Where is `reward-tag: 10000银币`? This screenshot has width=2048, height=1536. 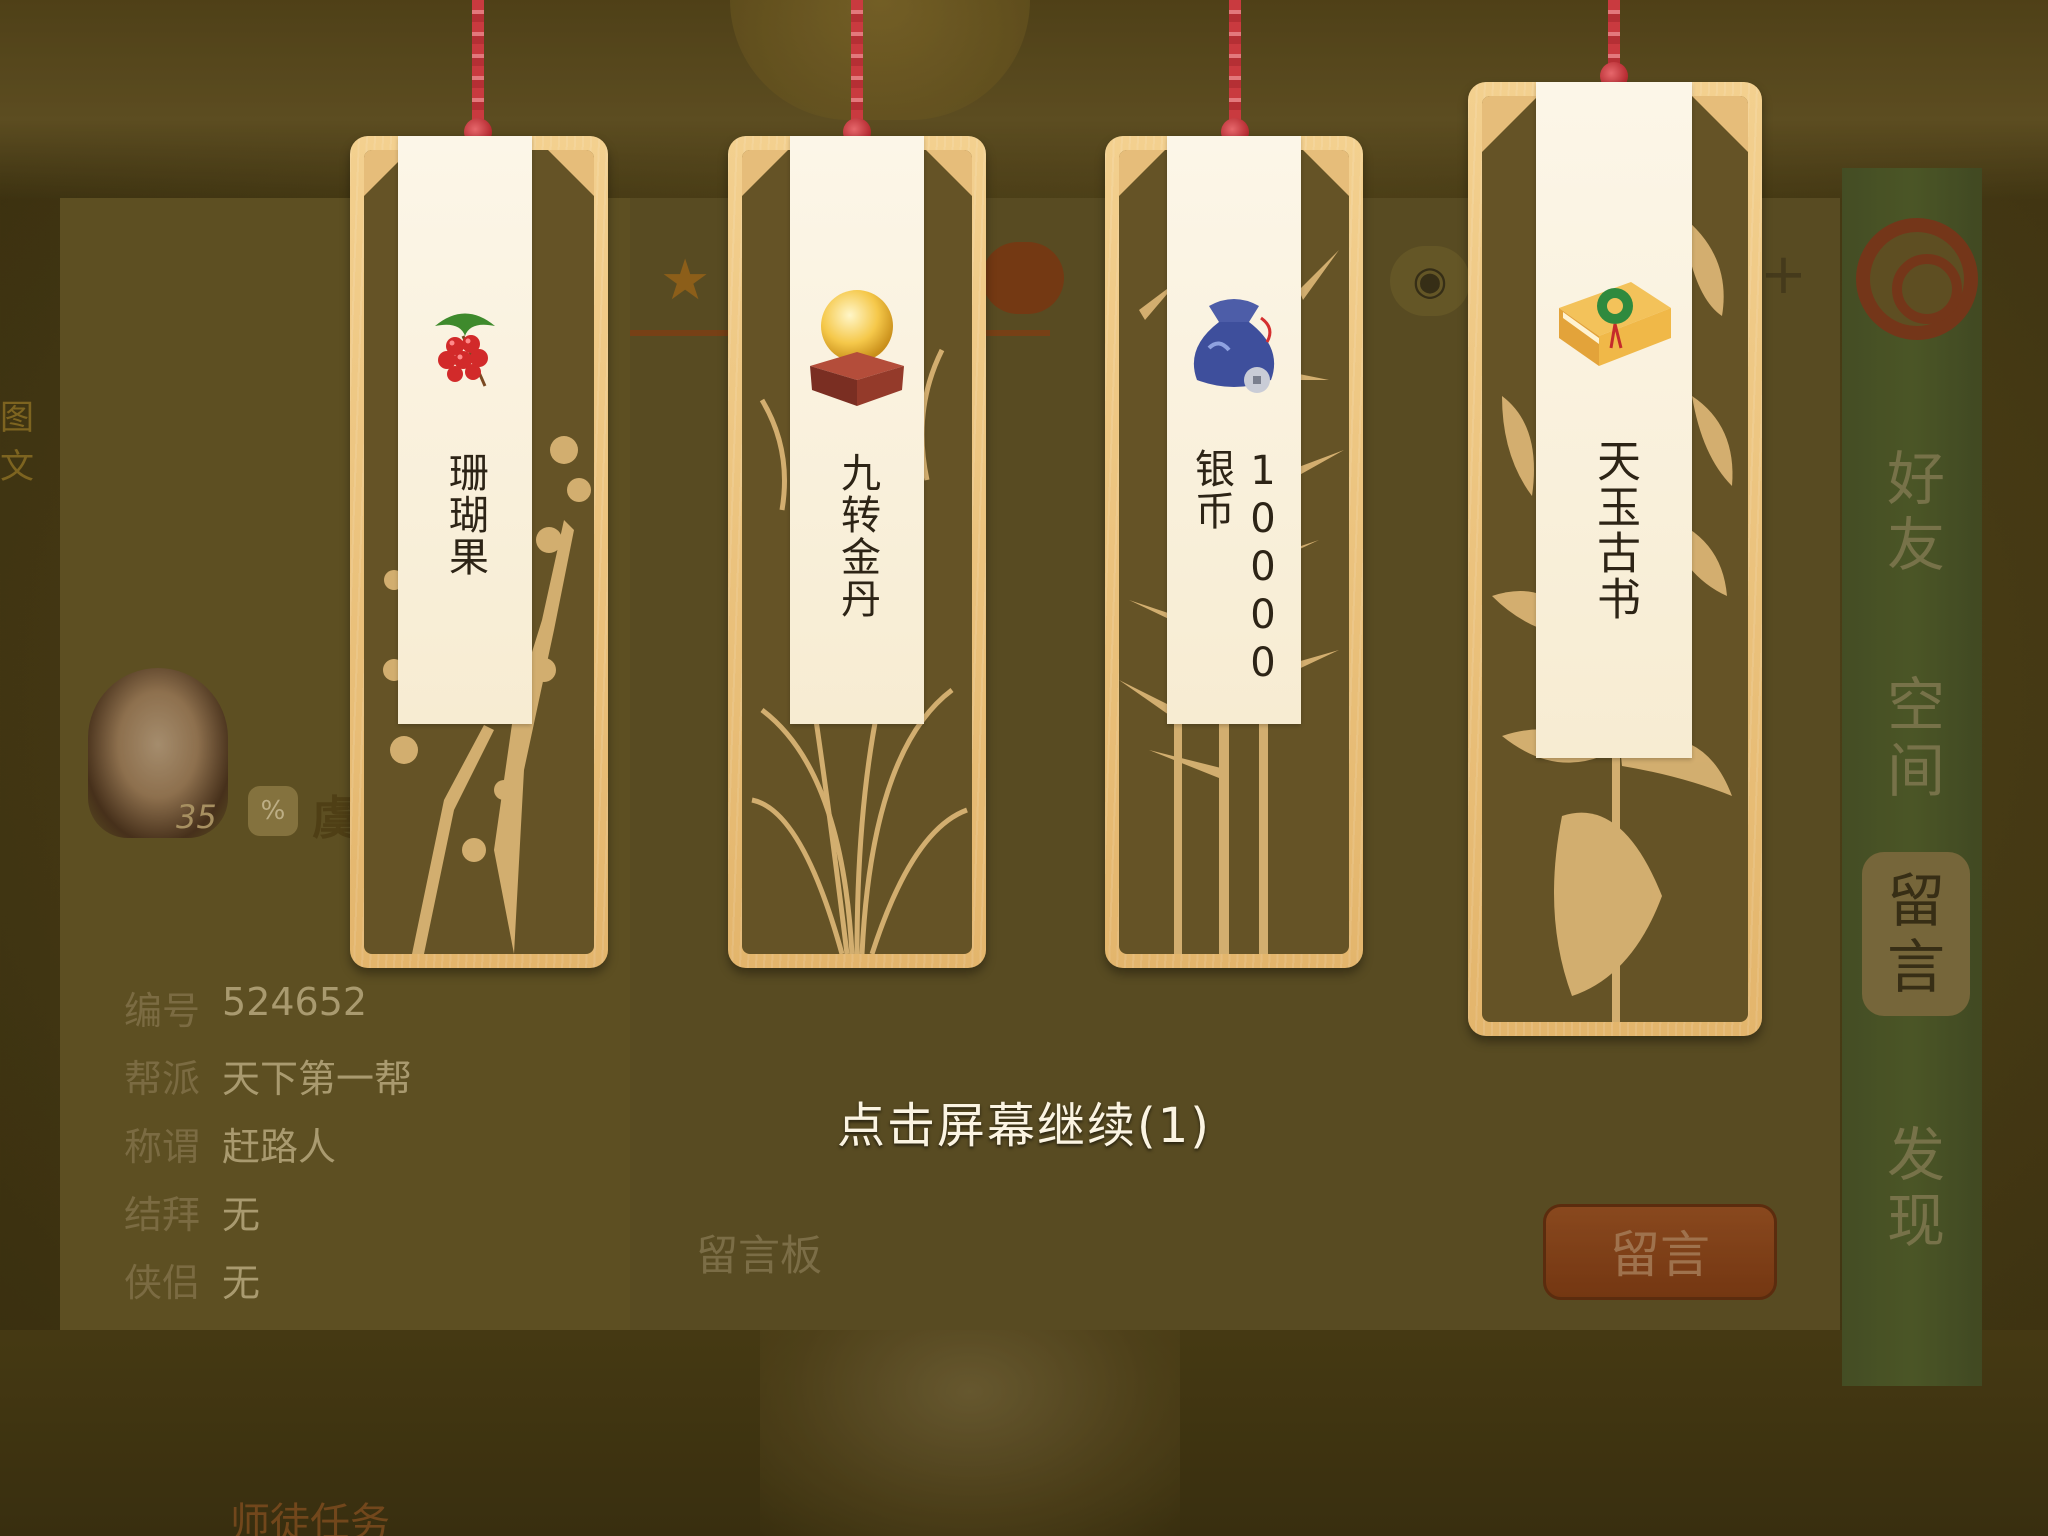 reward-tag: 10000银币 is located at coordinates (1234, 430).